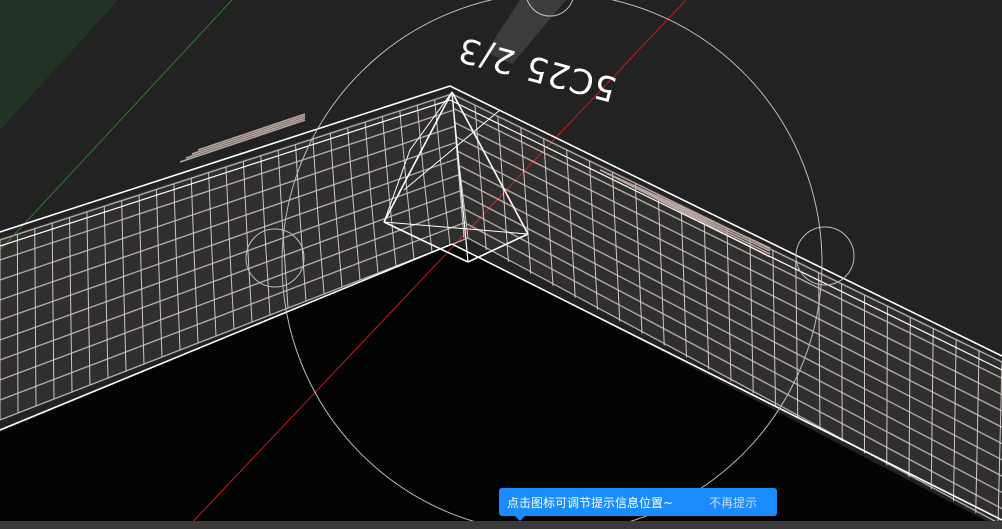 Image resolution: width=1002 pixels, height=529 pixels. Describe the element at coordinates (251, 132) in the screenshot. I see `extra-top-bar` at that location.